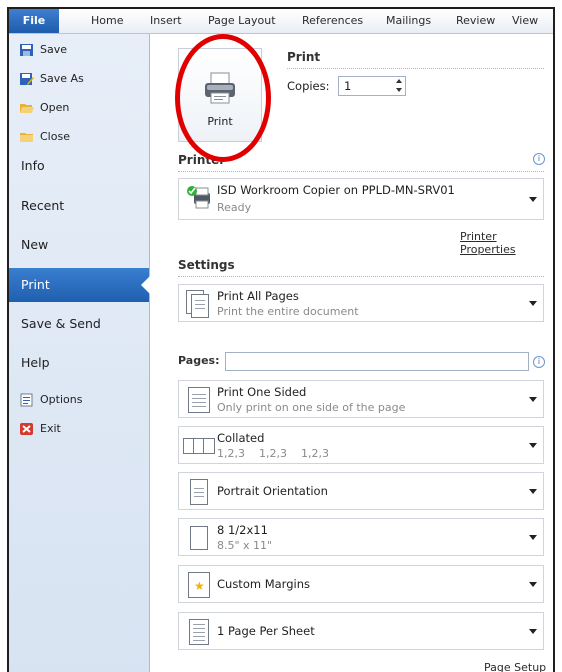 The height and width of the screenshot is (672, 562). I want to click on sidebar-item-label: Options, so click(61, 399).